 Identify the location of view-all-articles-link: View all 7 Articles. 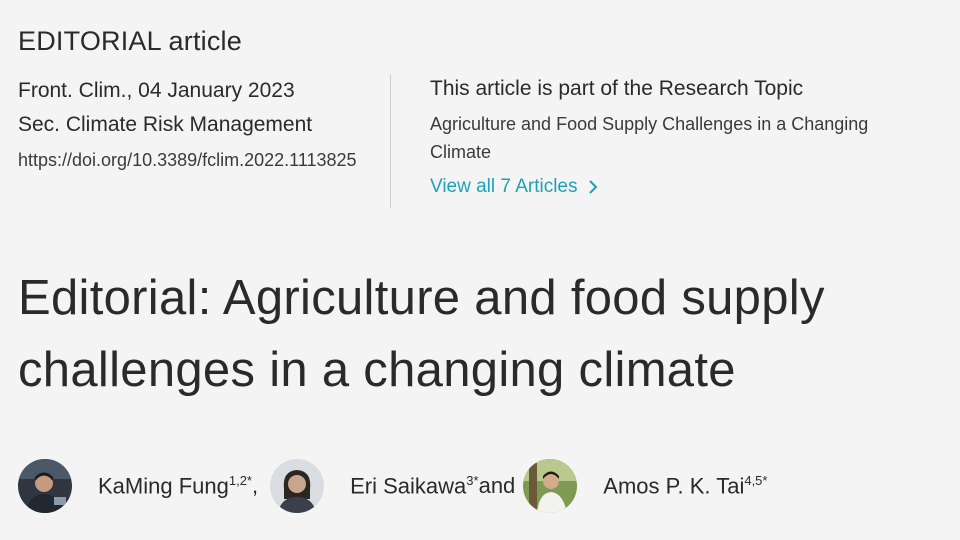
(514, 187).